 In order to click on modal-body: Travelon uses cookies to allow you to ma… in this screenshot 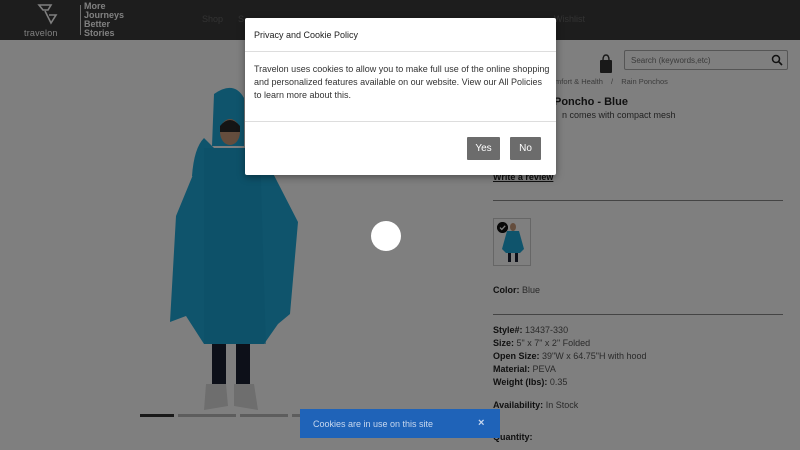, I will do `click(402, 82)`.